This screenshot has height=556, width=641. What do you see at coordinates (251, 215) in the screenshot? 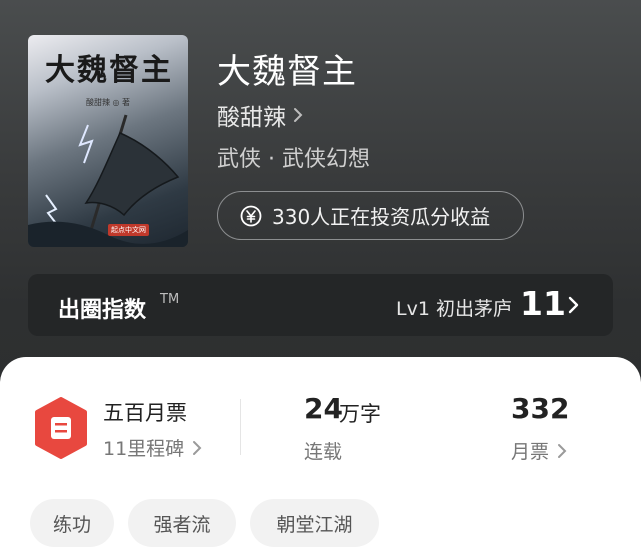
I see `yen-coin-icon` at bounding box center [251, 215].